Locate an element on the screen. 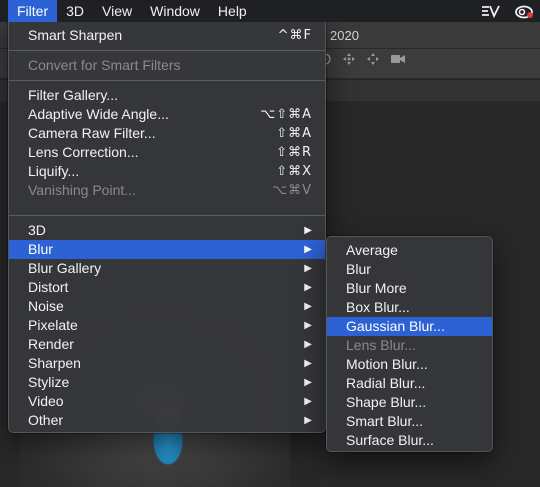 Image resolution: width=540 pixels, height=487 pixels. menu-item-label: Render is located at coordinates (51, 344).